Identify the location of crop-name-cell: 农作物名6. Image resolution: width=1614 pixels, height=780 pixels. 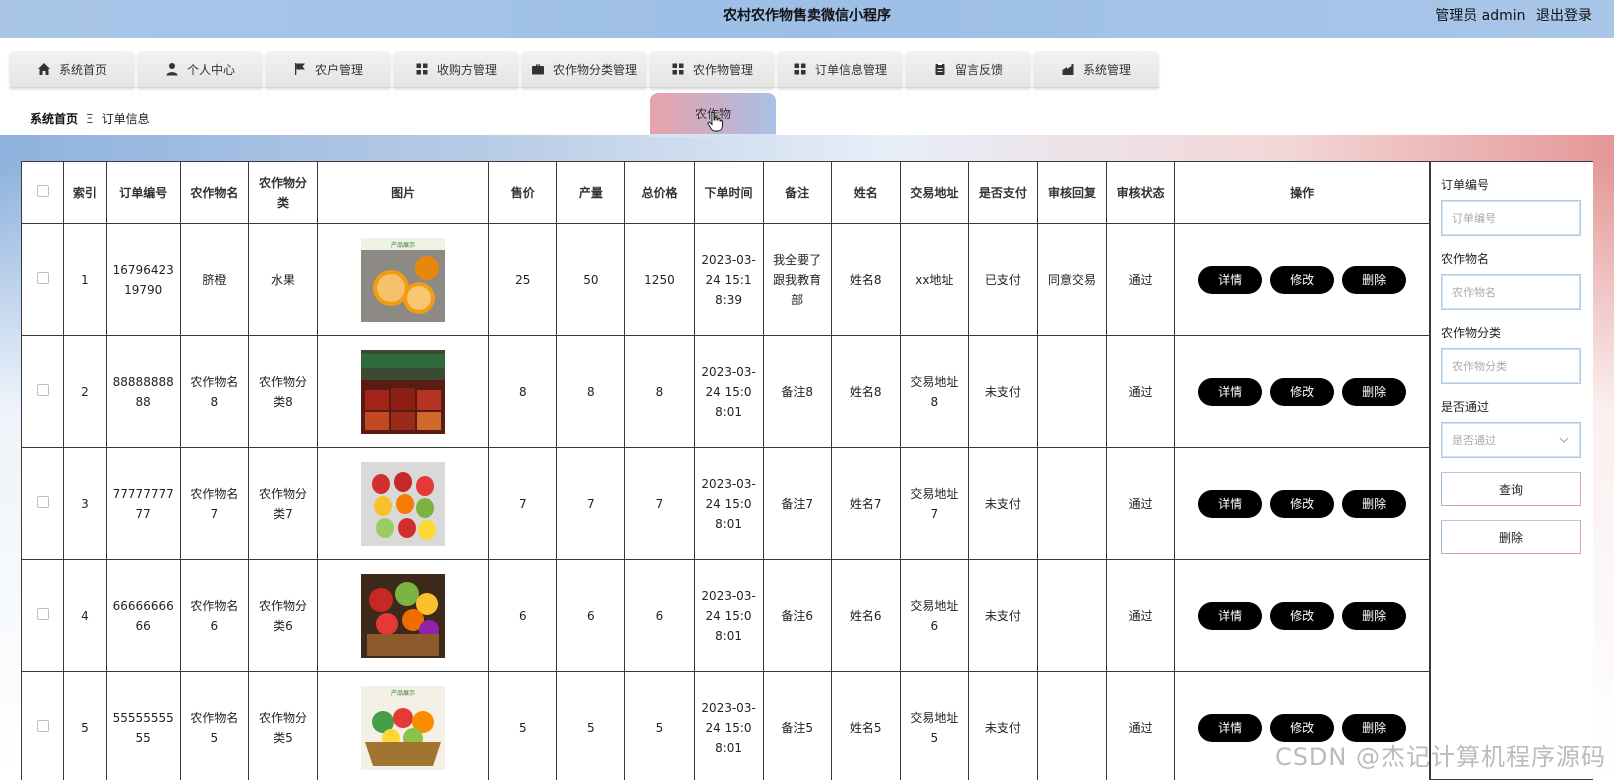
(214, 615).